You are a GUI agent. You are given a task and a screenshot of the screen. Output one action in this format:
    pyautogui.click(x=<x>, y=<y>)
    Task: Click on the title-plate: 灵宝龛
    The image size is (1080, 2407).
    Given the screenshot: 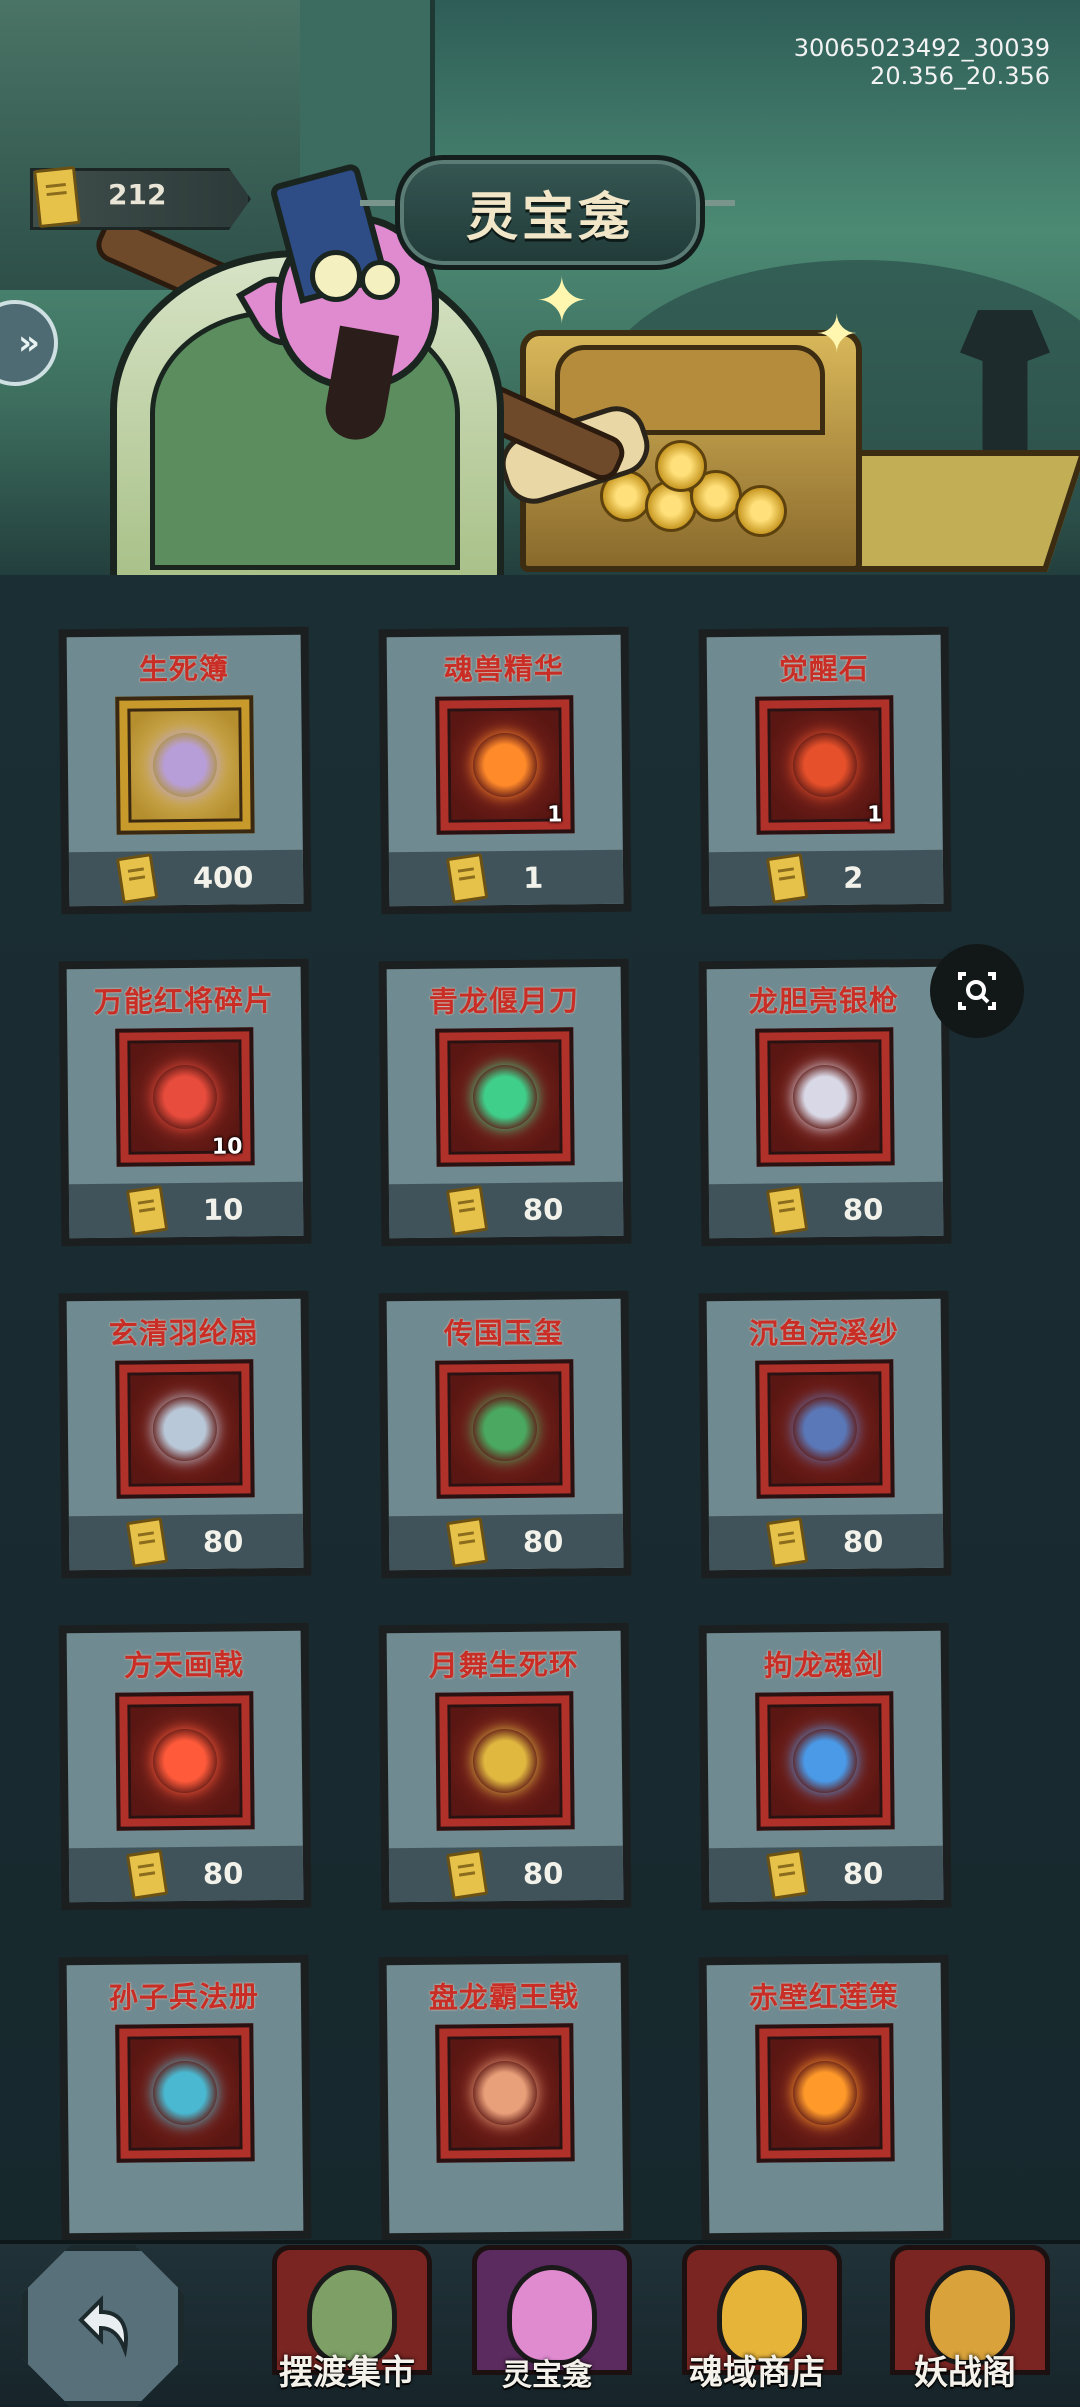 What is the action you would take?
    pyautogui.click(x=550, y=212)
    